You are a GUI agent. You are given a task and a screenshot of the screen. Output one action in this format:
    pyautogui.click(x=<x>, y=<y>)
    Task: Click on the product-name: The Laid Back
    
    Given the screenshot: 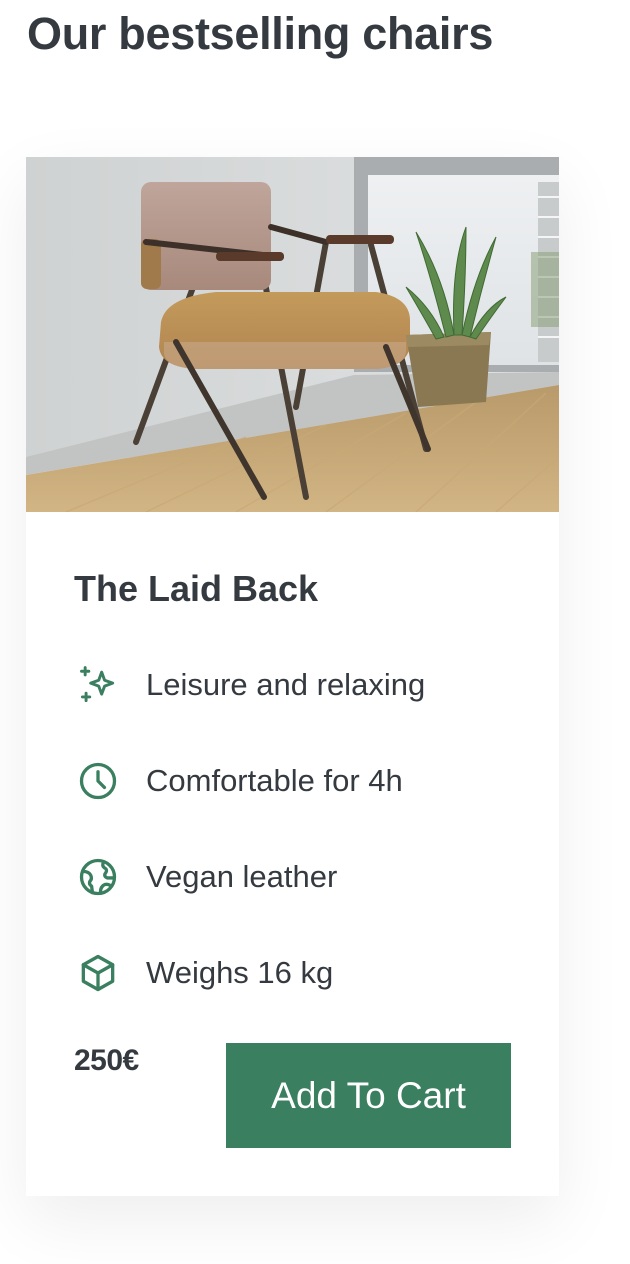 What is the action you would take?
    pyautogui.click(x=196, y=588)
    